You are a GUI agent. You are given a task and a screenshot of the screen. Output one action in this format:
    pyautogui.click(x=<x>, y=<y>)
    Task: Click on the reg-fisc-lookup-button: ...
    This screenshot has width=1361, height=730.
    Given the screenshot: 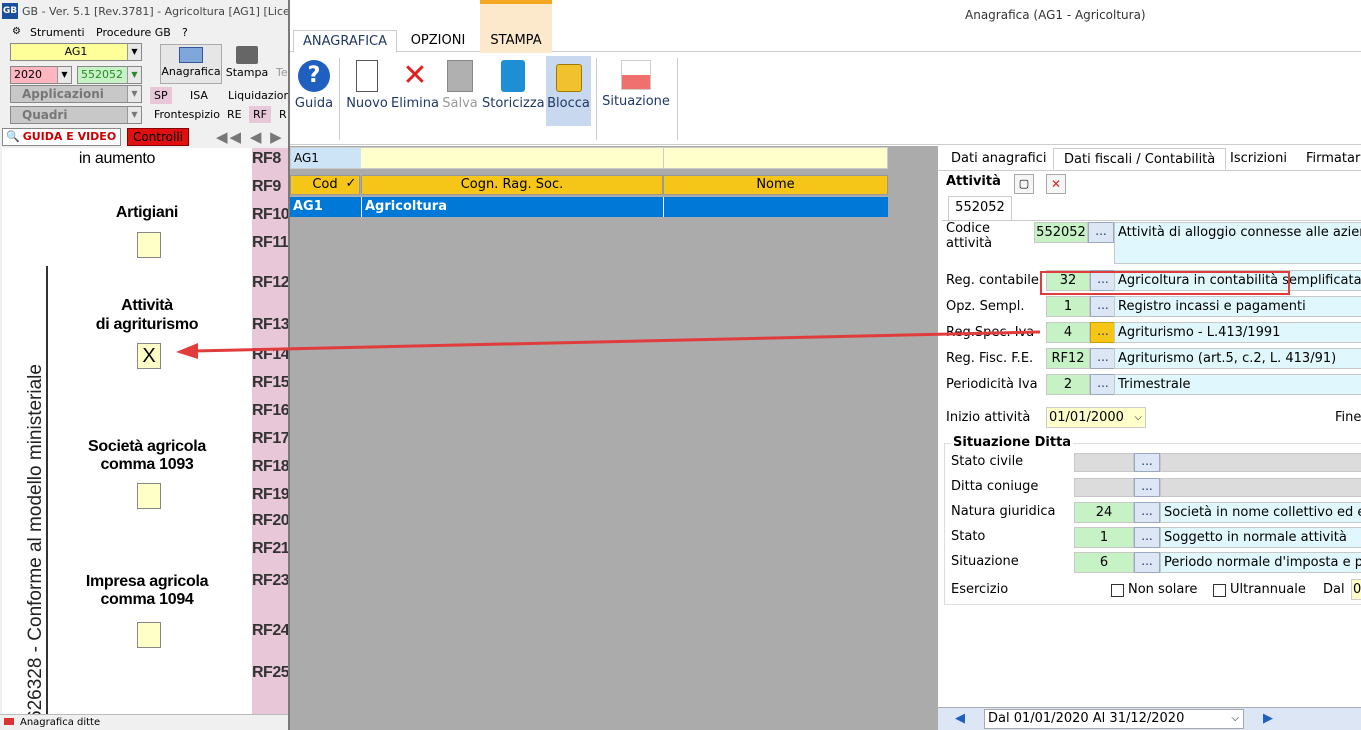 What is the action you would take?
    pyautogui.click(x=1103, y=358)
    